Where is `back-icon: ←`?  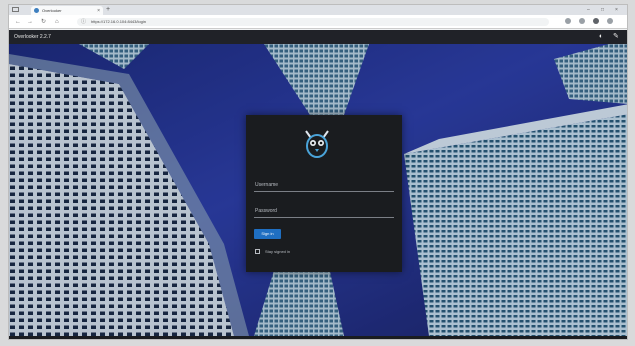
back-icon: ← is located at coordinates (18, 22).